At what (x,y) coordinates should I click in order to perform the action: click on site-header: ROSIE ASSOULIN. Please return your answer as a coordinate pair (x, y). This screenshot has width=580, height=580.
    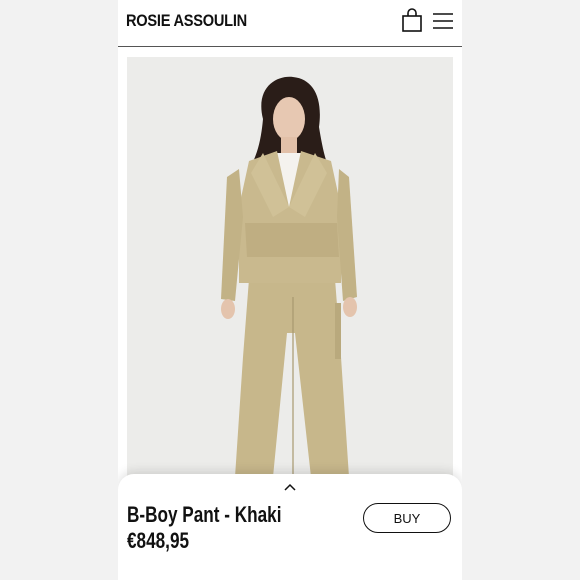
    Looking at the image, I should click on (290, 23).